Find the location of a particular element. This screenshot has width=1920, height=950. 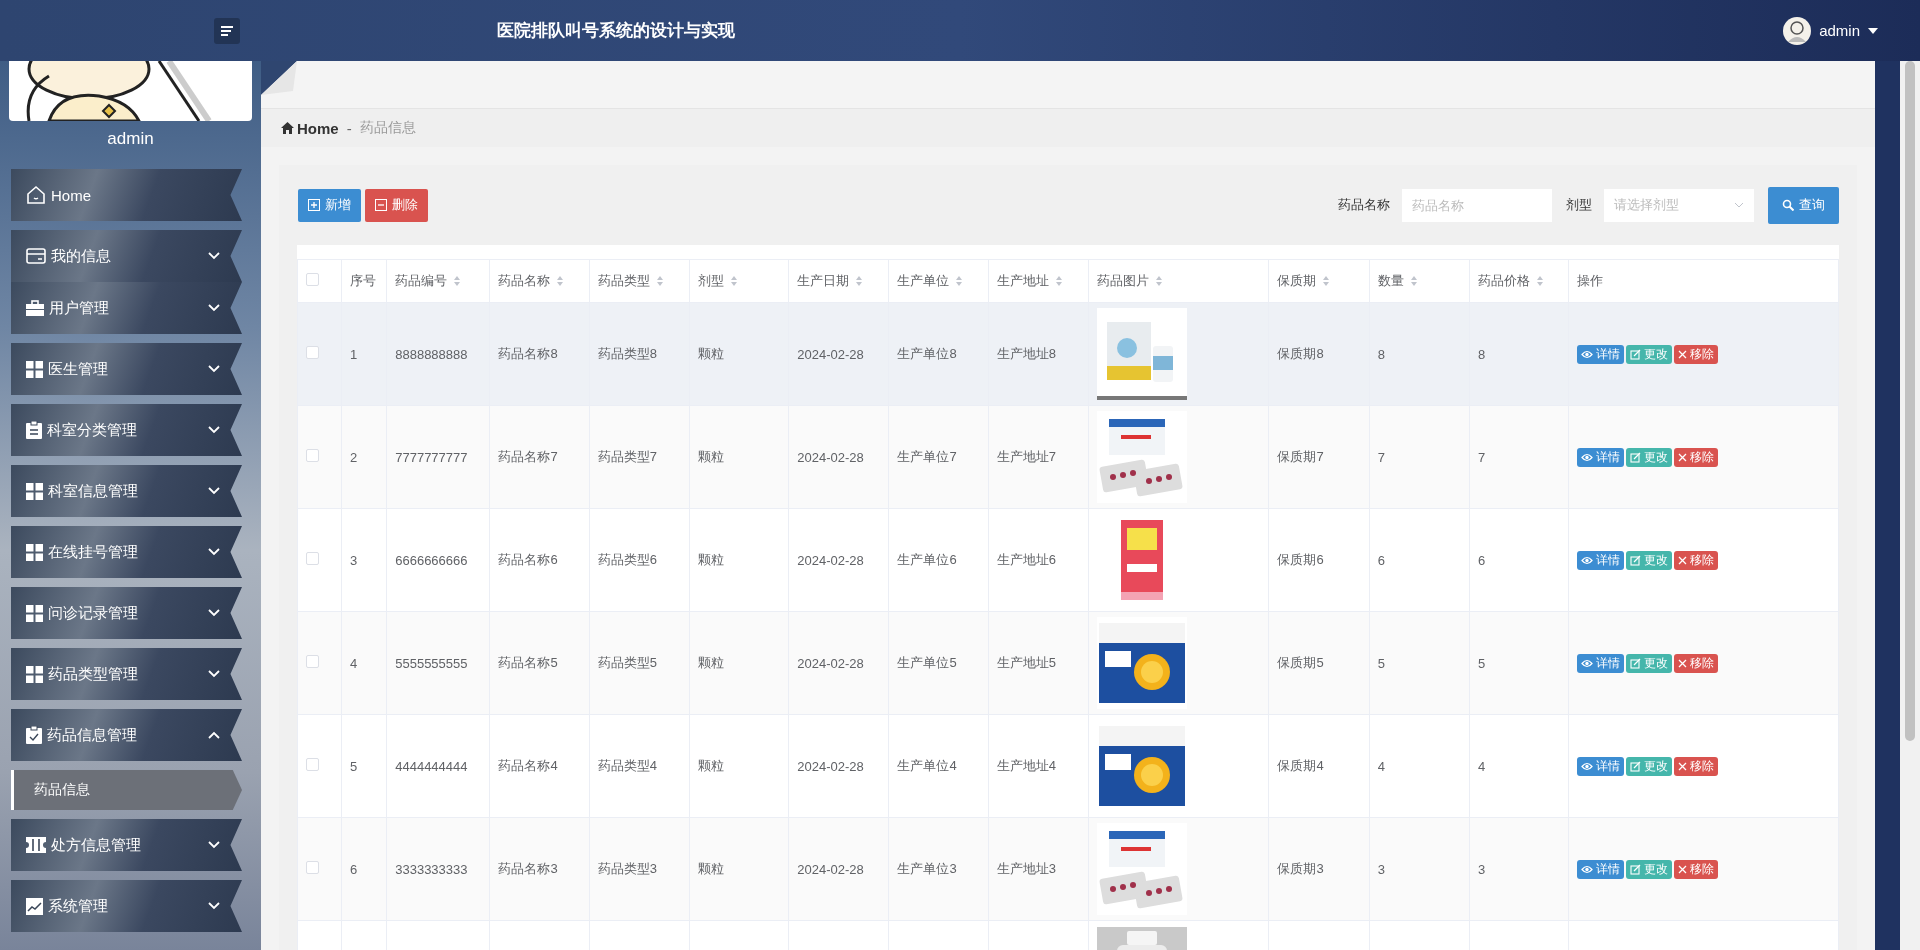

nav-item: Home is located at coordinates (126, 195).